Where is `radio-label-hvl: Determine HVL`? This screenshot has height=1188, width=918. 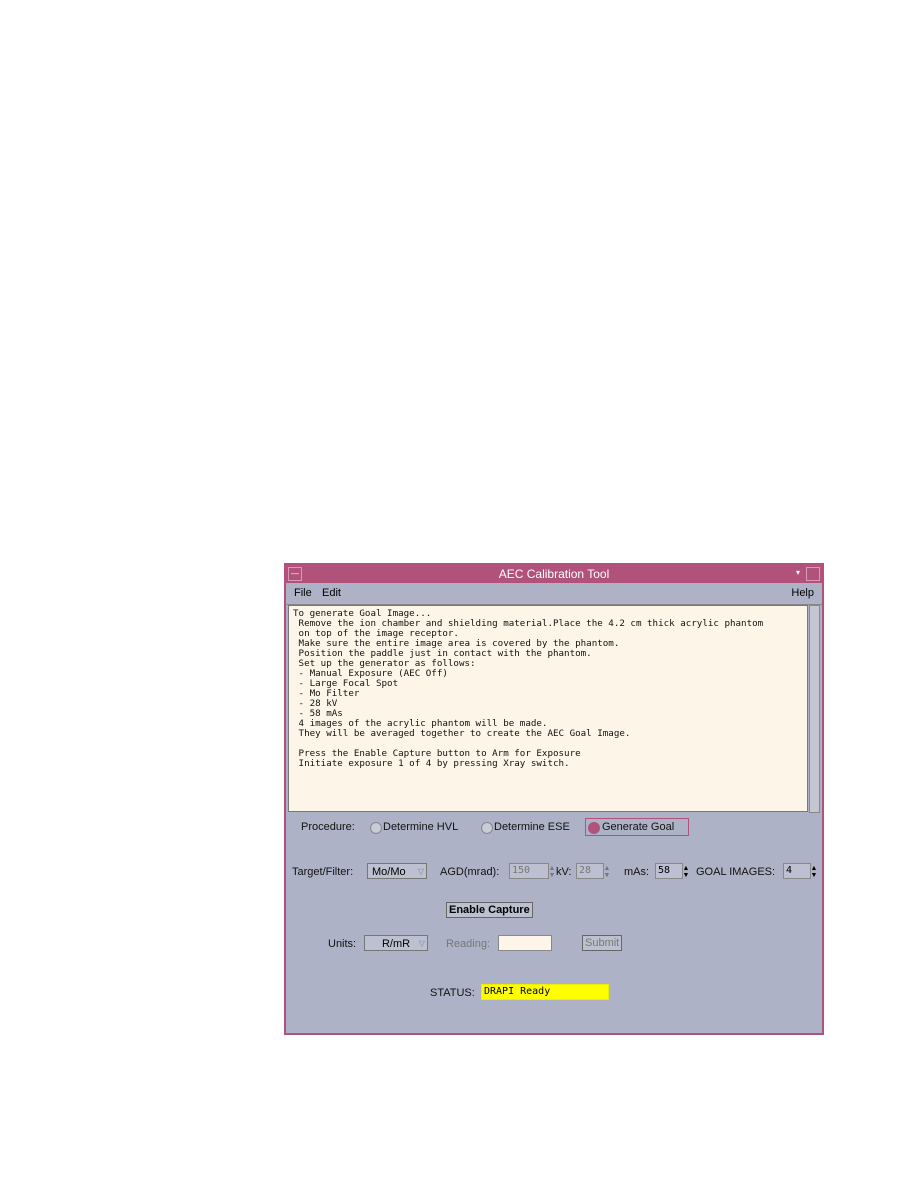 radio-label-hvl: Determine HVL is located at coordinates (421, 827).